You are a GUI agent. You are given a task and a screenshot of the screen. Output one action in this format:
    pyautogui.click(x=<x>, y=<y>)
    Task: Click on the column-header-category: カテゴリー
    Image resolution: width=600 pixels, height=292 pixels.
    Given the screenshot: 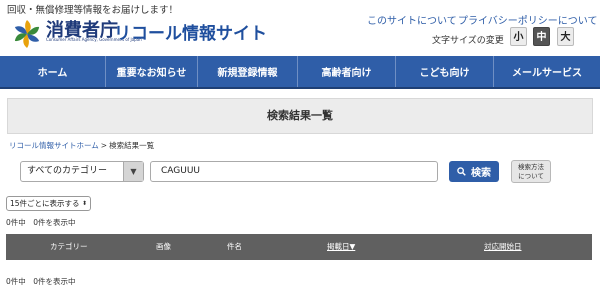 What is the action you would take?
    pyautogui.click(x=69, y=246)
    